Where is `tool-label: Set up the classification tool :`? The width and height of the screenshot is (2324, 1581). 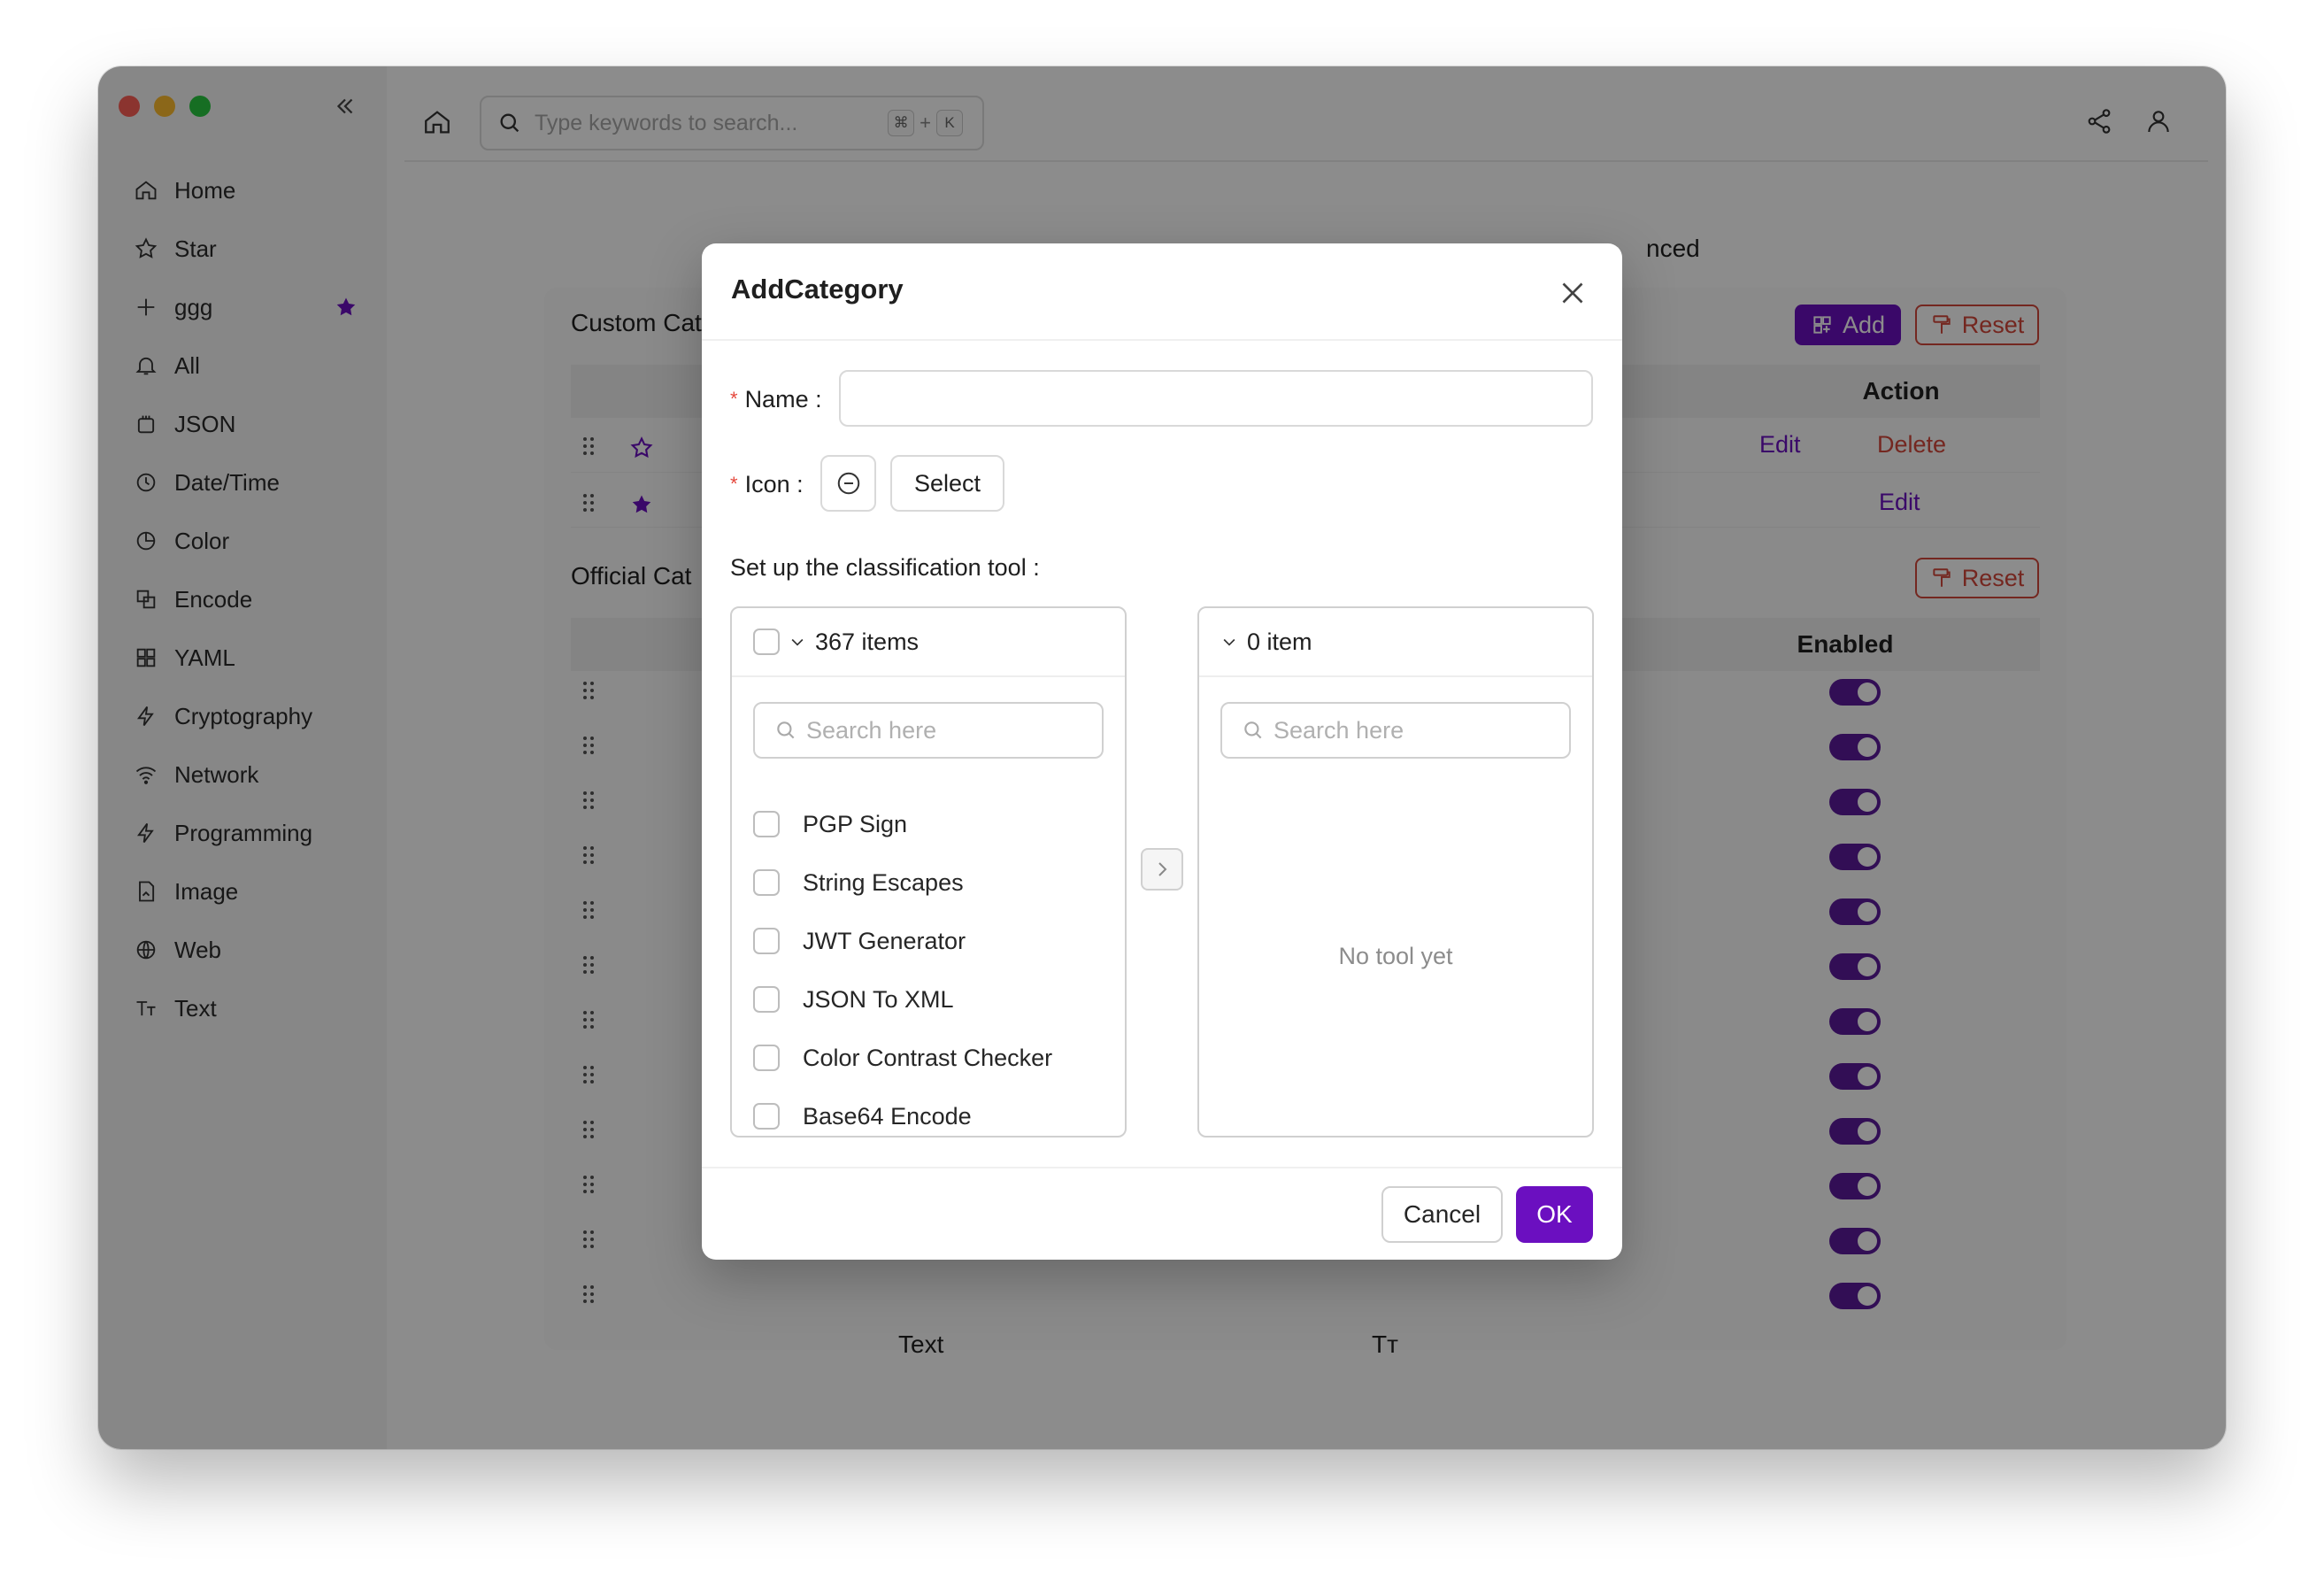 tool-label: Set up the classification tool : is located at coordinates (885, 567).